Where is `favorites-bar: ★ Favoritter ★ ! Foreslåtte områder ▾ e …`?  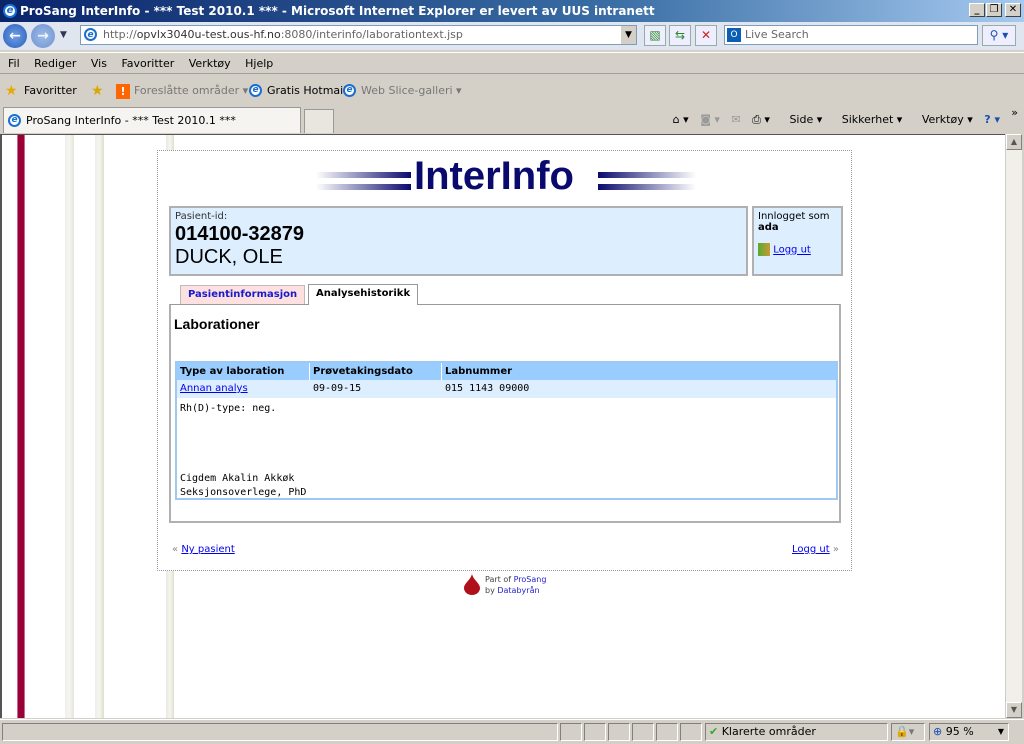 favorites-bar: ★ Favoritter ★ ! Foreslåtte områder ▾ e … is located at coordinates (512, 91).